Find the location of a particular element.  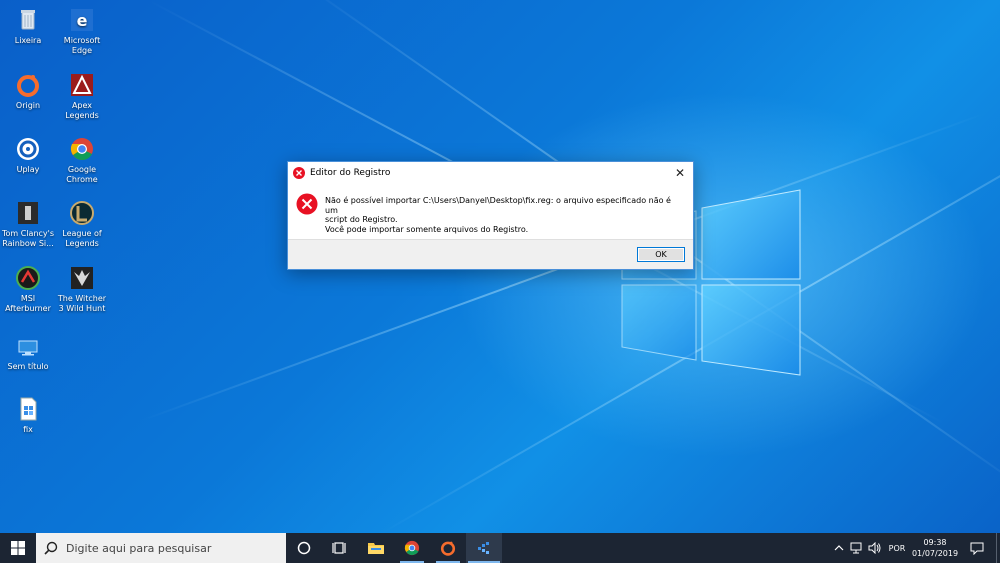

desktop-icon-uplay: Uplay is located at coordinates (28, 155).